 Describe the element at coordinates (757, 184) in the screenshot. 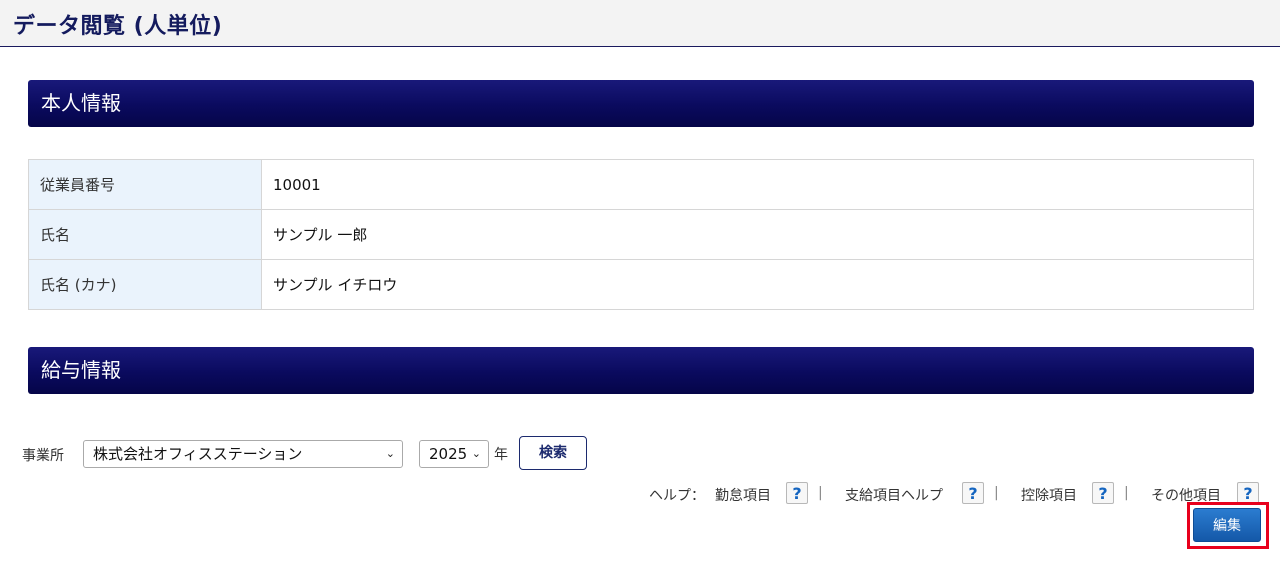

I see `row-value: 10001` at that location.